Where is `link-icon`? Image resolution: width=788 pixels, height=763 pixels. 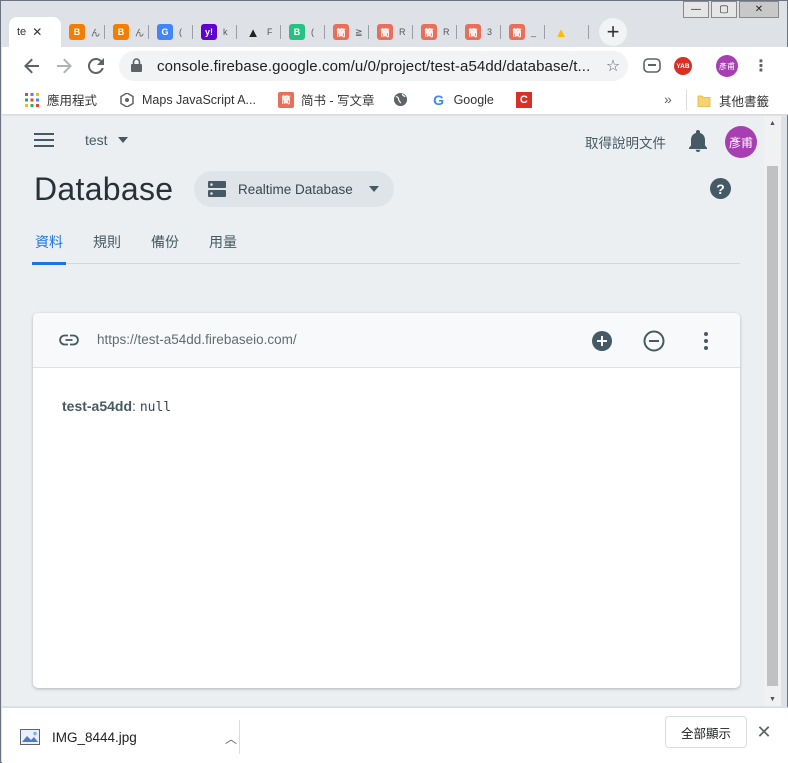
link-icon is located at coordinates (69, 340).